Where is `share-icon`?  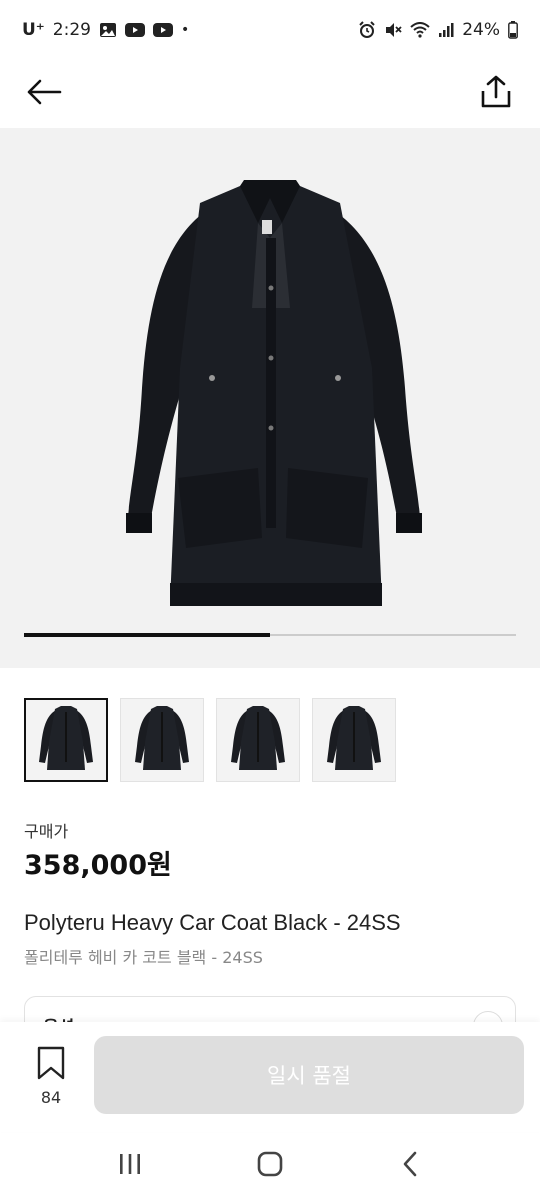 share-icon is located at coordinates (496, 94).